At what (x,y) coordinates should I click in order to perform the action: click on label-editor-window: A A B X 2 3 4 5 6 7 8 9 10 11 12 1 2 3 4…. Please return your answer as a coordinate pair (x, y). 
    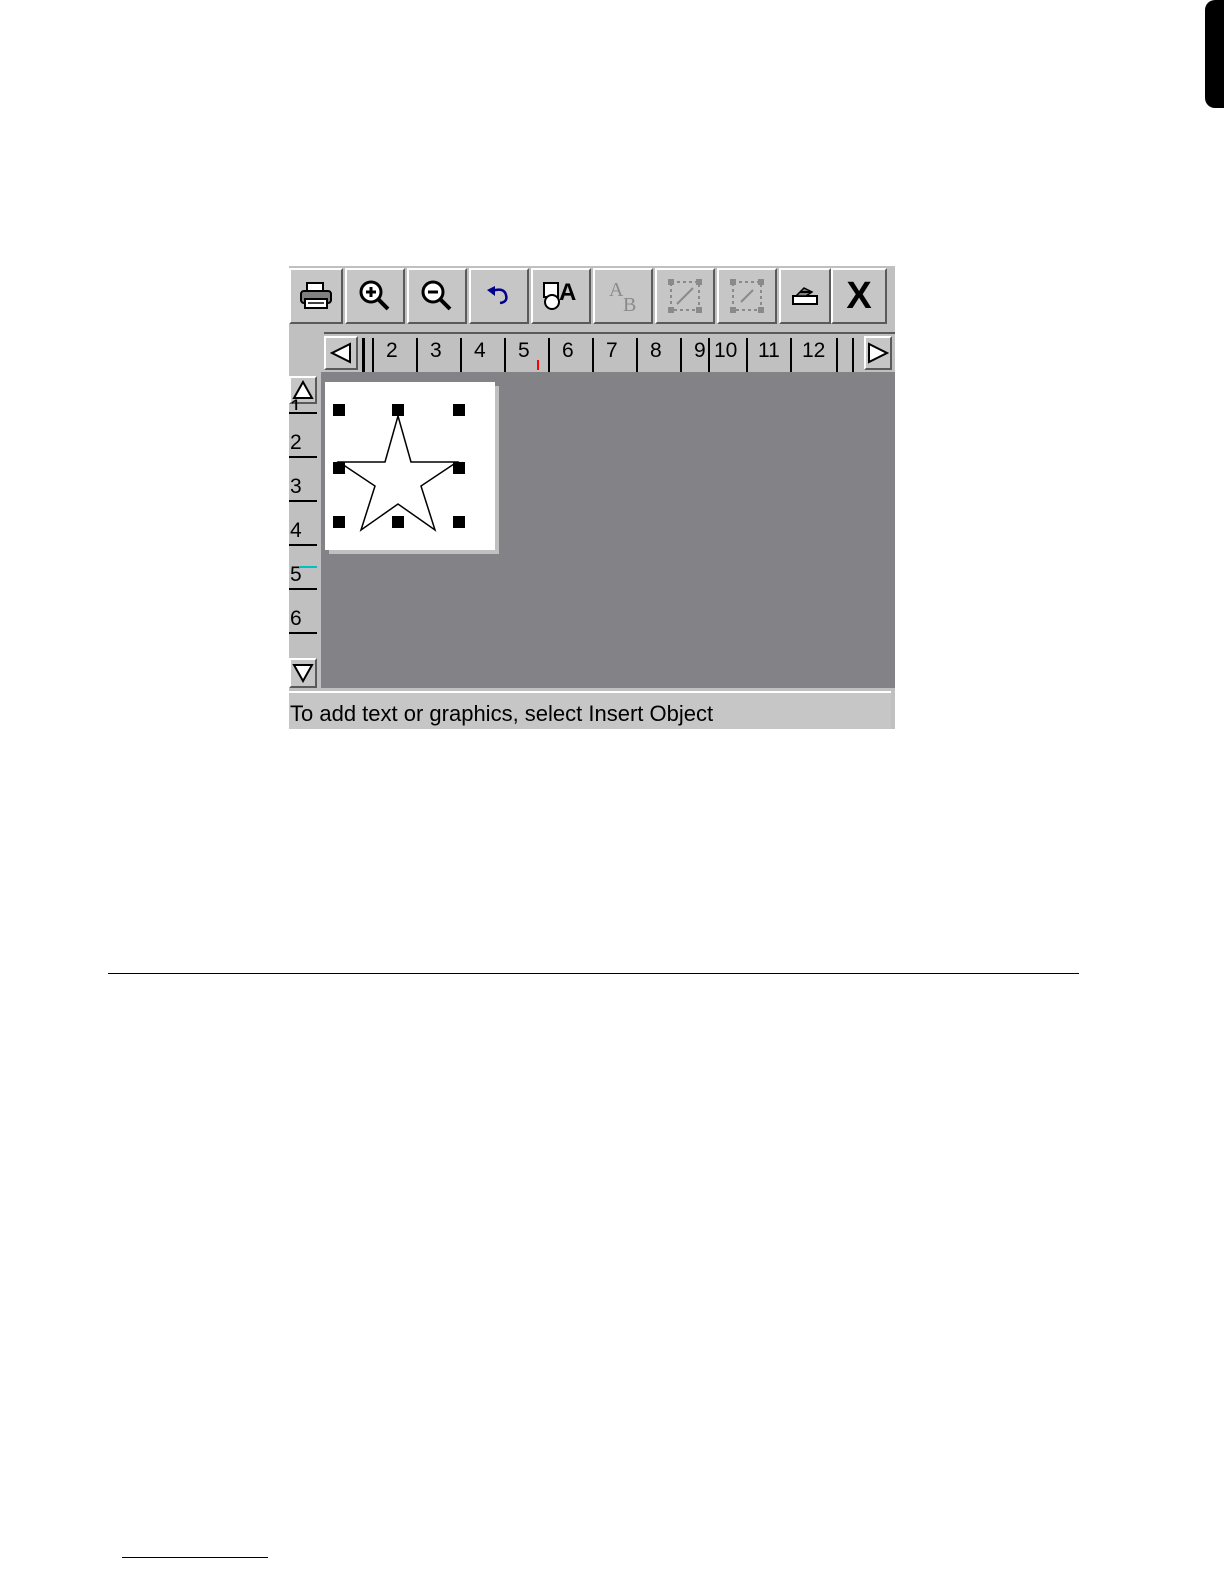
    Looking at the image, I should click on (592, 497).